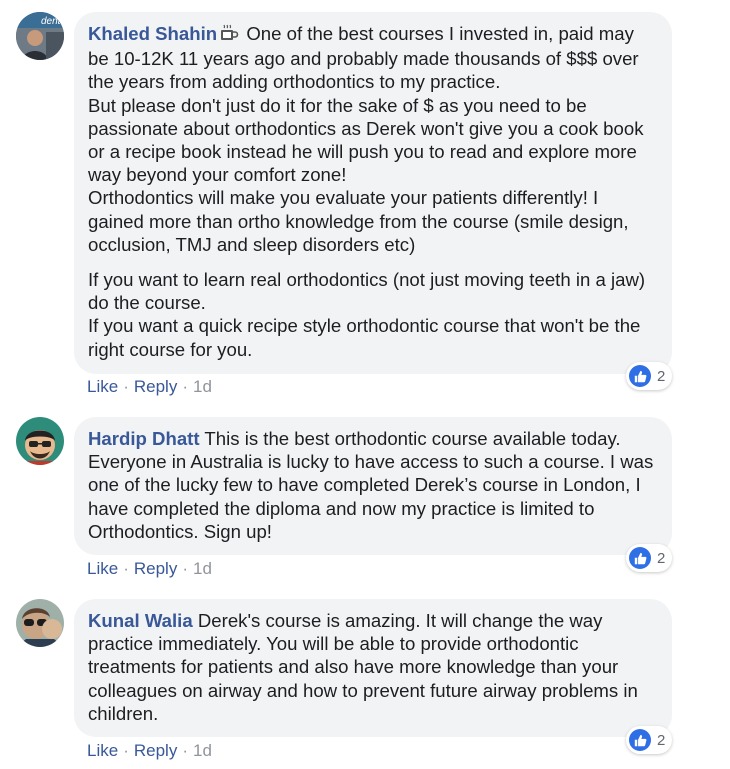 The image size is (730, 769). I want to click on avatar: denta, so click(40, 36).